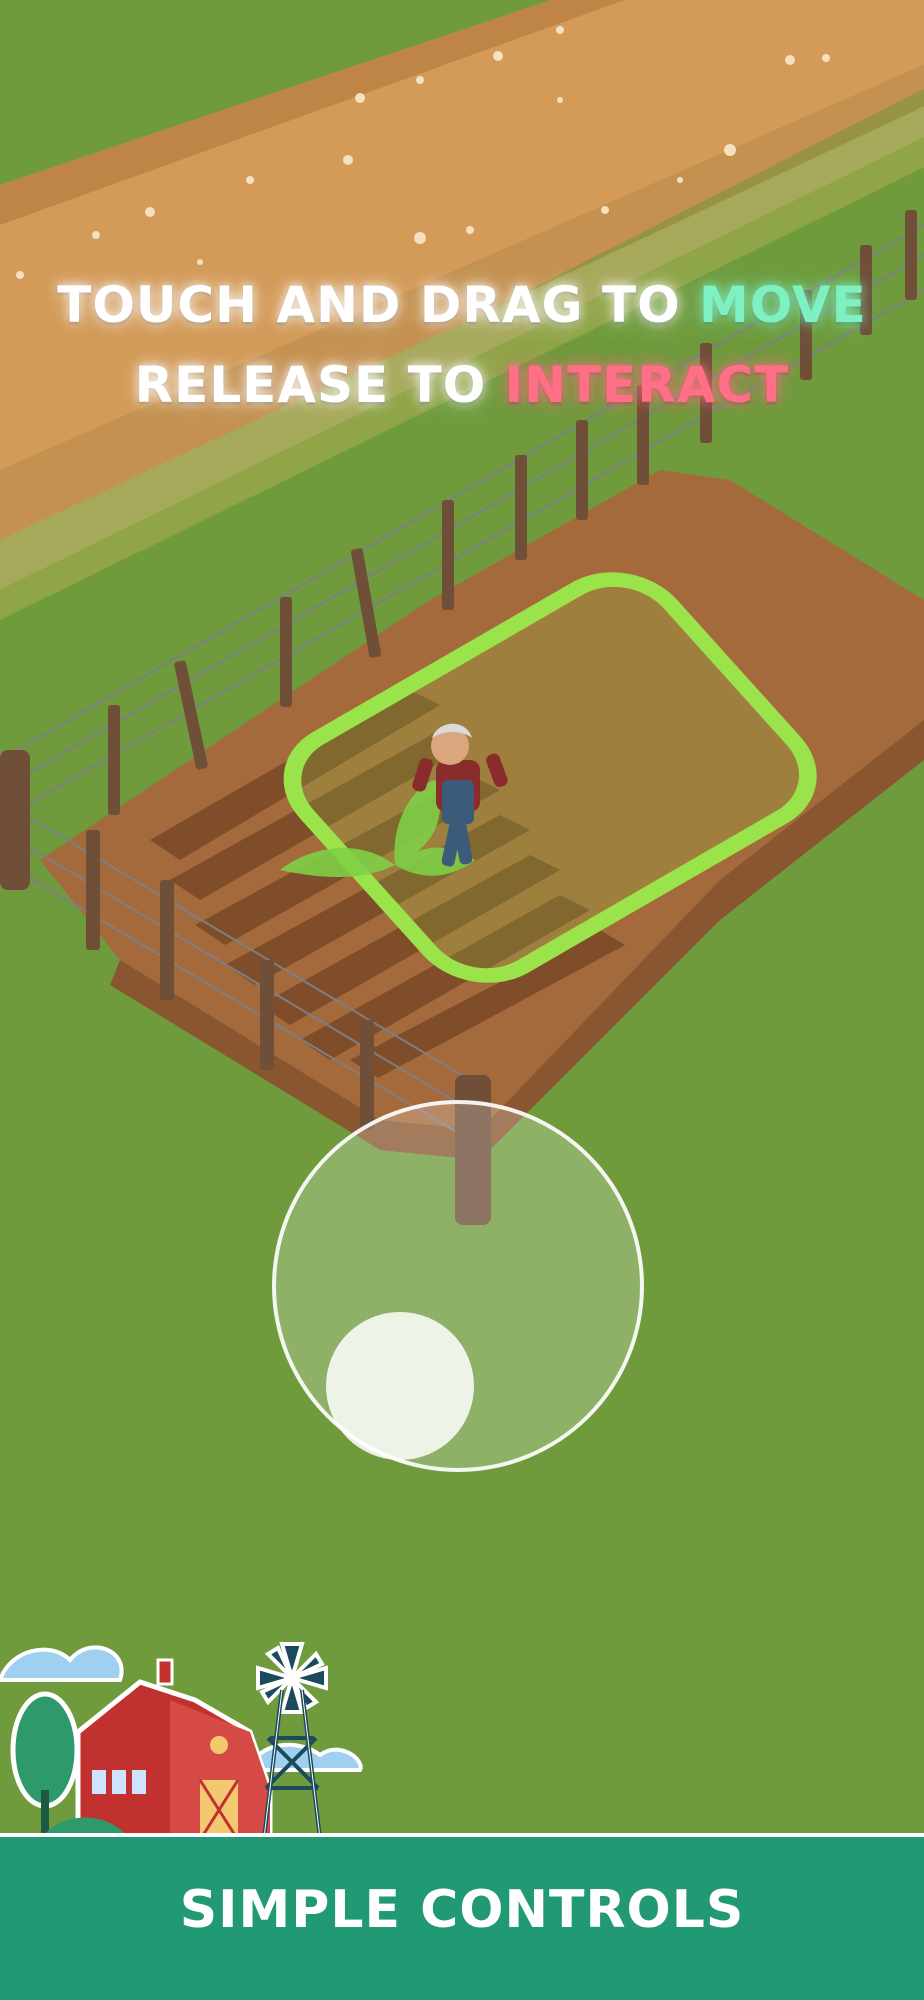 The width and height of the screenshot is (924, 2000). Describe the element at coordinates (458, 1286) in the screenshot. I see `virtual-joystick` at that location.